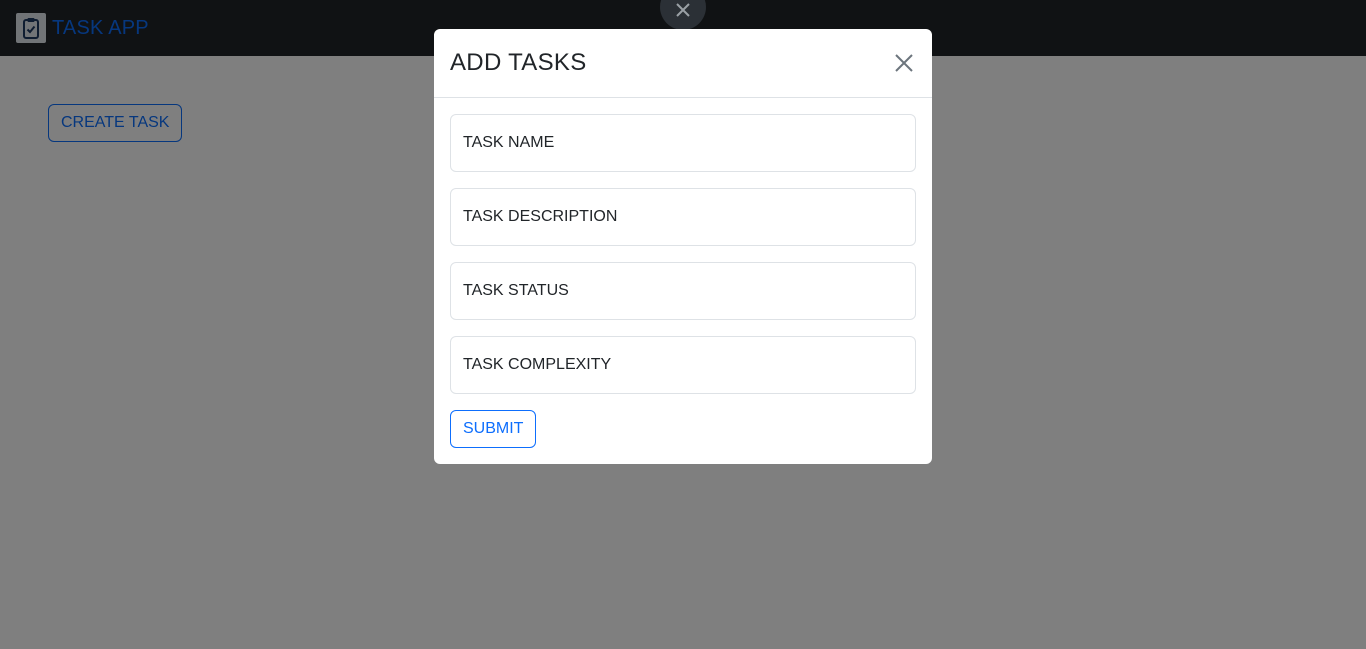 Image resolution: width=1366 pixels, height=649 pixels. I want to click on task-description-input, so click(689, 217).